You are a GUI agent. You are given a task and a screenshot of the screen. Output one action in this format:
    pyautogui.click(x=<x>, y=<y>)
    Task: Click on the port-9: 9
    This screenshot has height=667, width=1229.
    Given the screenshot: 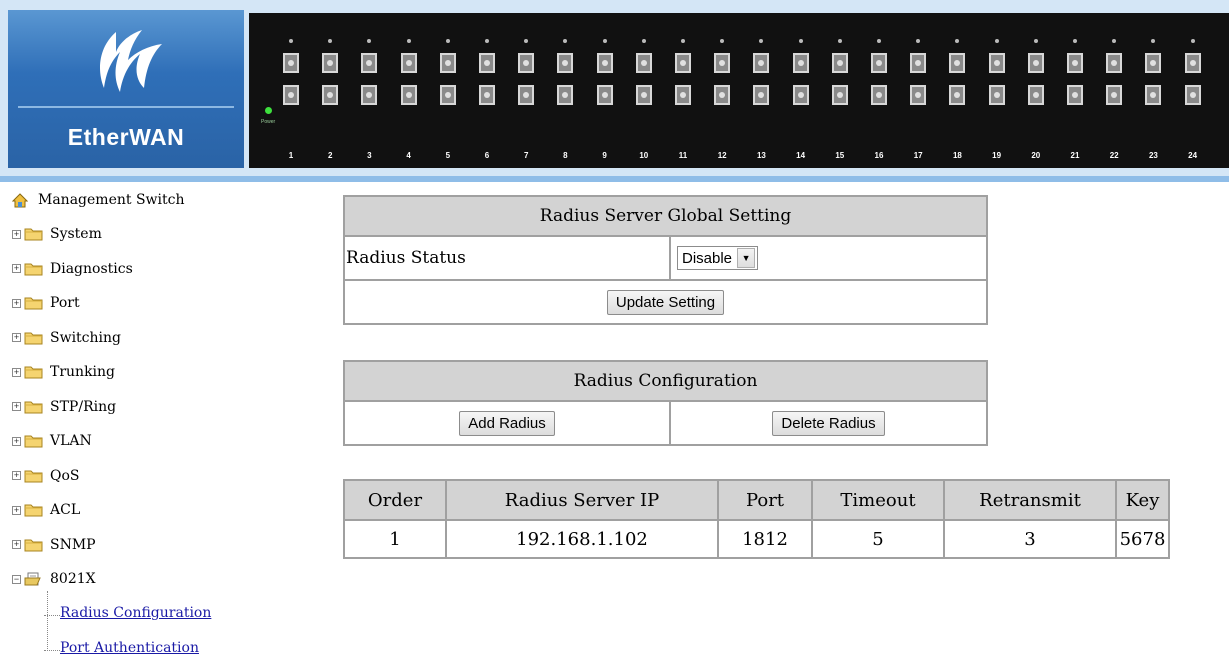 What is the action you would take?
    pyautogui.click(x=605, y=98)
    